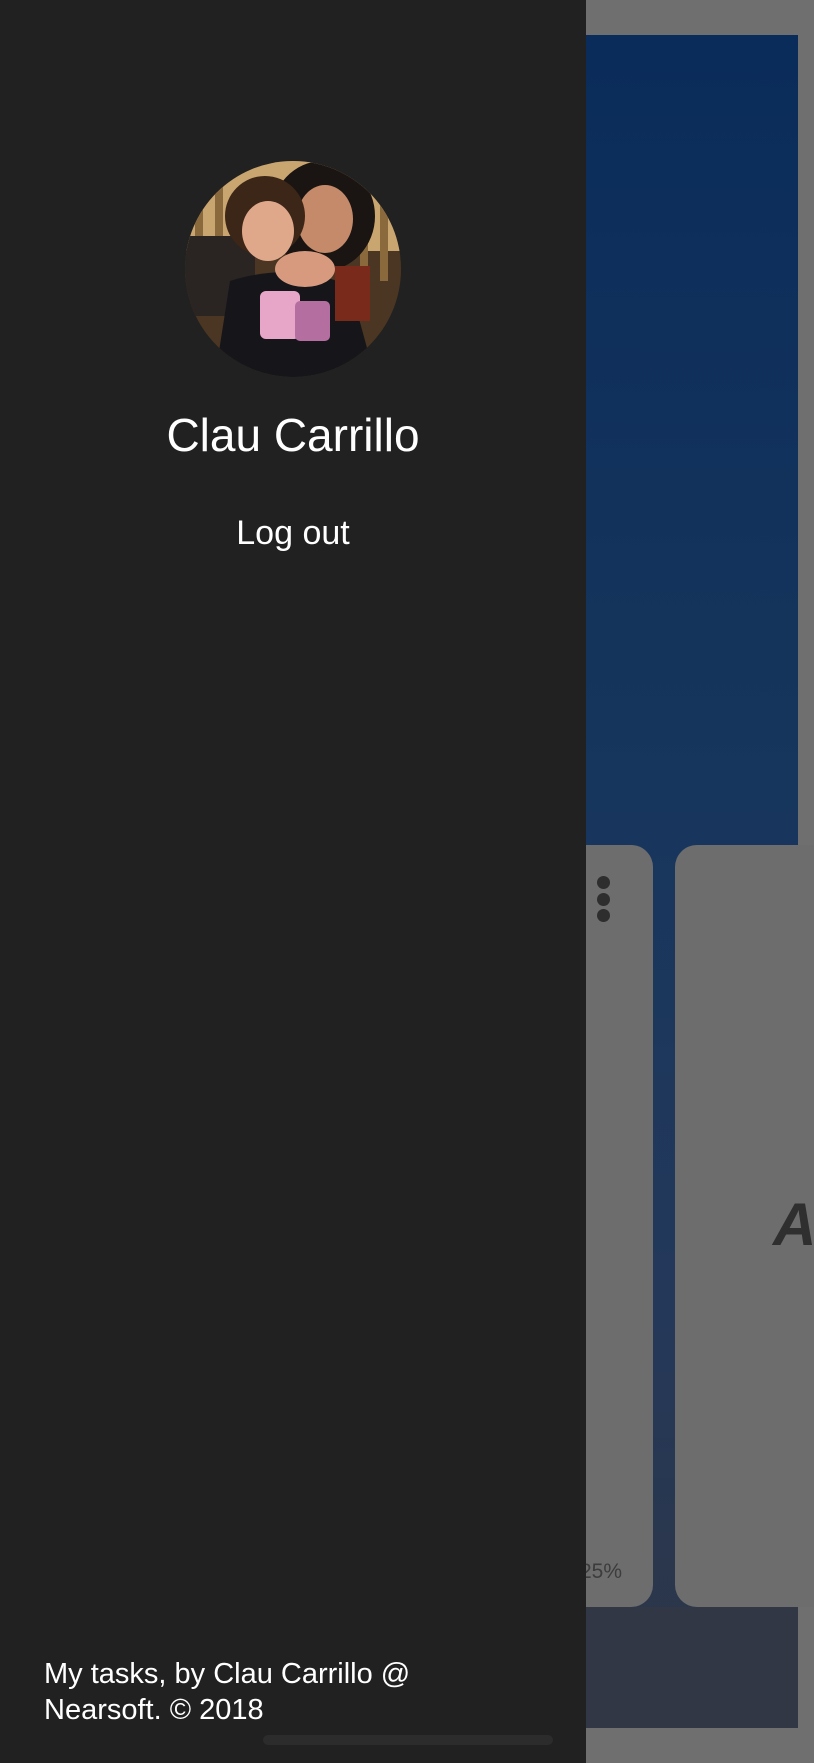  What do you see at coordinates (227, 1674) in the screenshot?
I see `credits-line: My tasks, by Clau Carrillo @` at bounding box center [227, 1674].